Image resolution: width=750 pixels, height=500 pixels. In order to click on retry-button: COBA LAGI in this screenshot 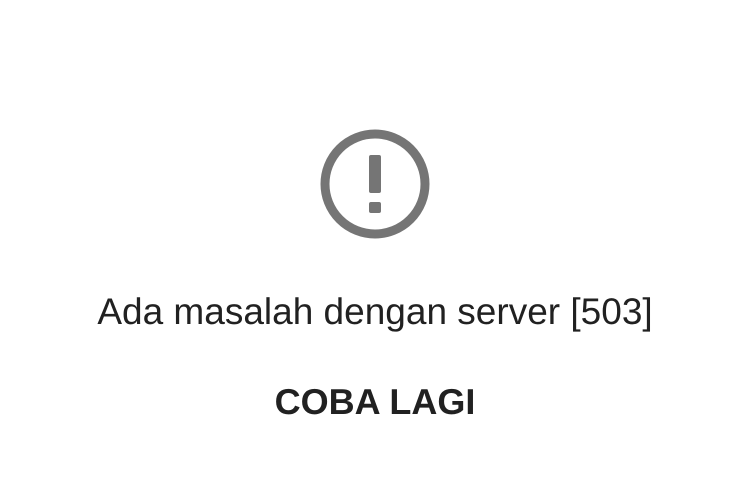, I will do `click(375, 401)`.